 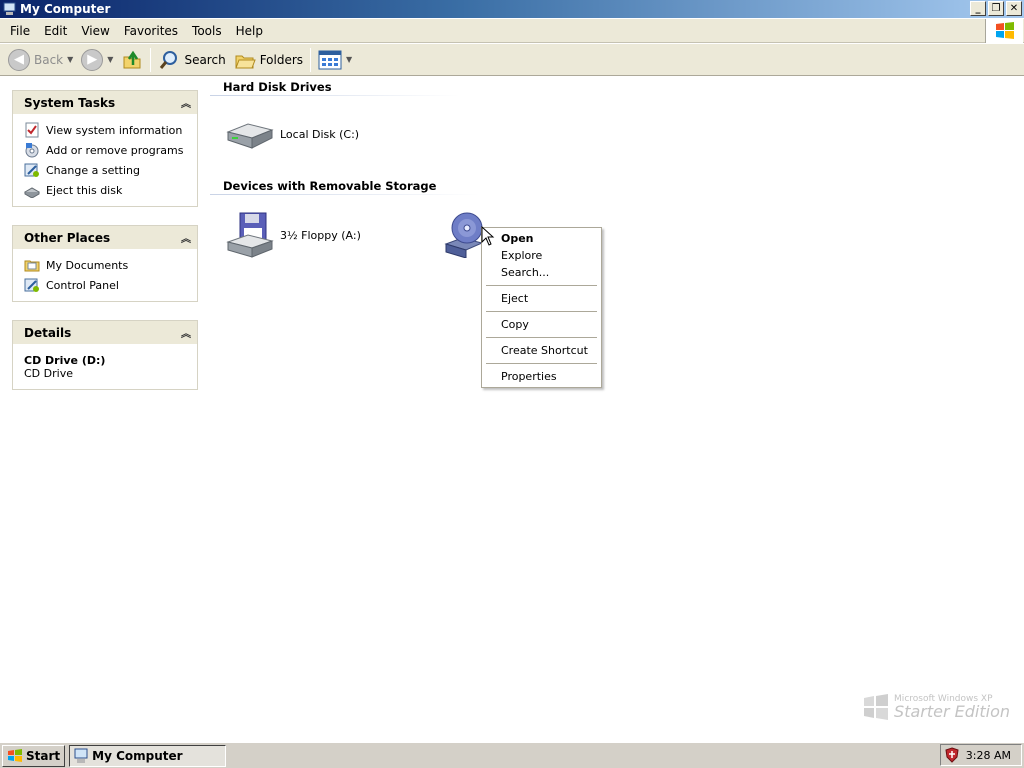 I want to click on other-places-title: Other Places, so click(x=67, y=237).